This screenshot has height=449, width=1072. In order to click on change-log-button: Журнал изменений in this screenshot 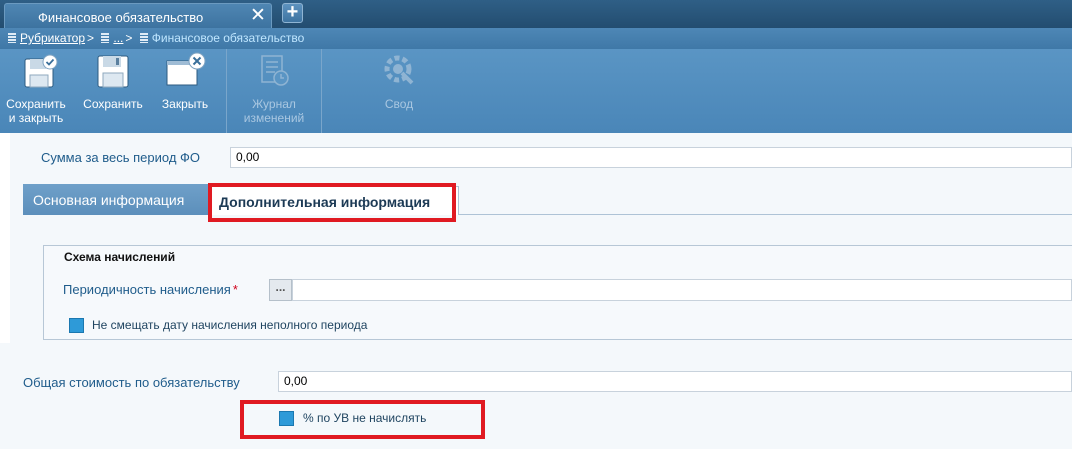, I will do `click(274, 91)`.